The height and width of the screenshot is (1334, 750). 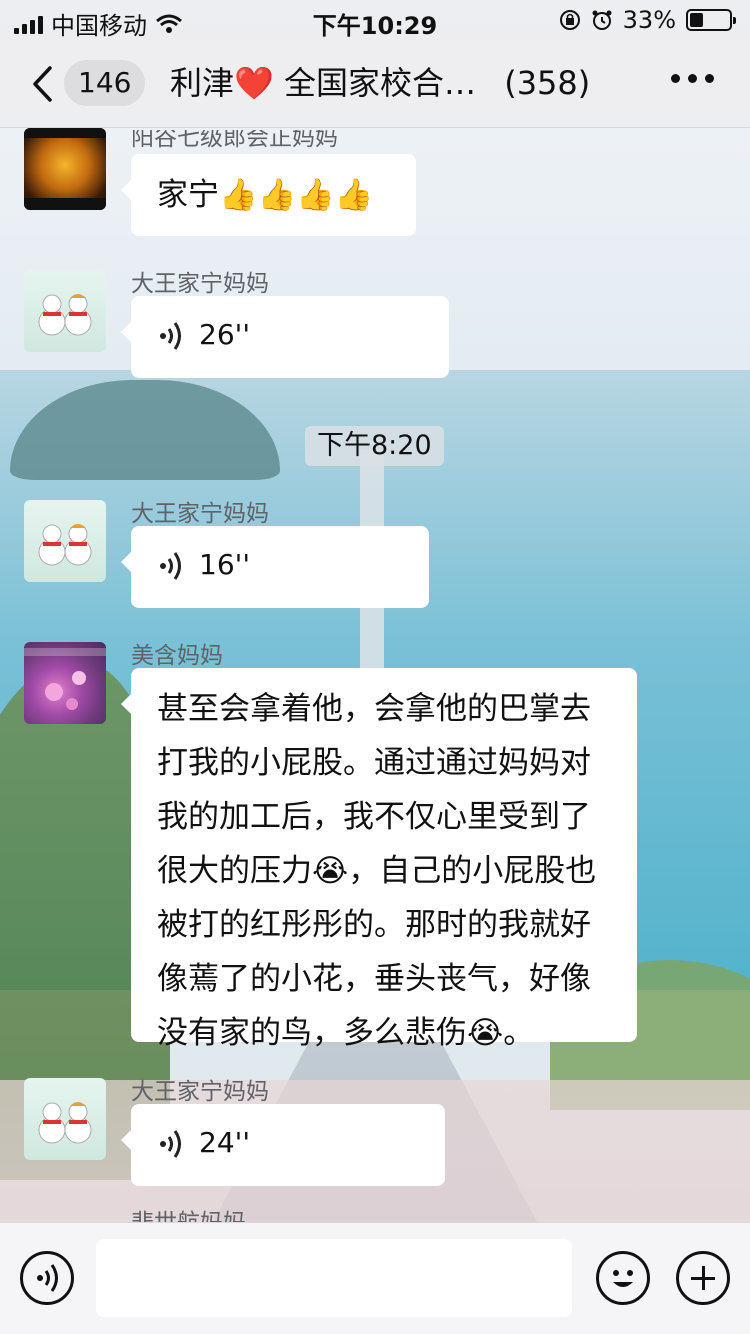 What do you see at coordinates (374, 446) in the screenshot?
I see `time-divider: 下午8:20` at bounding box center [374, 446].